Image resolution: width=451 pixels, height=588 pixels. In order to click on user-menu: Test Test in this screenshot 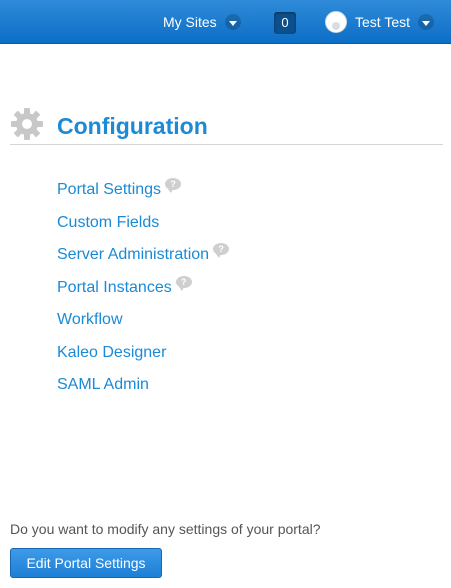, I will do `click(379, 22)`.